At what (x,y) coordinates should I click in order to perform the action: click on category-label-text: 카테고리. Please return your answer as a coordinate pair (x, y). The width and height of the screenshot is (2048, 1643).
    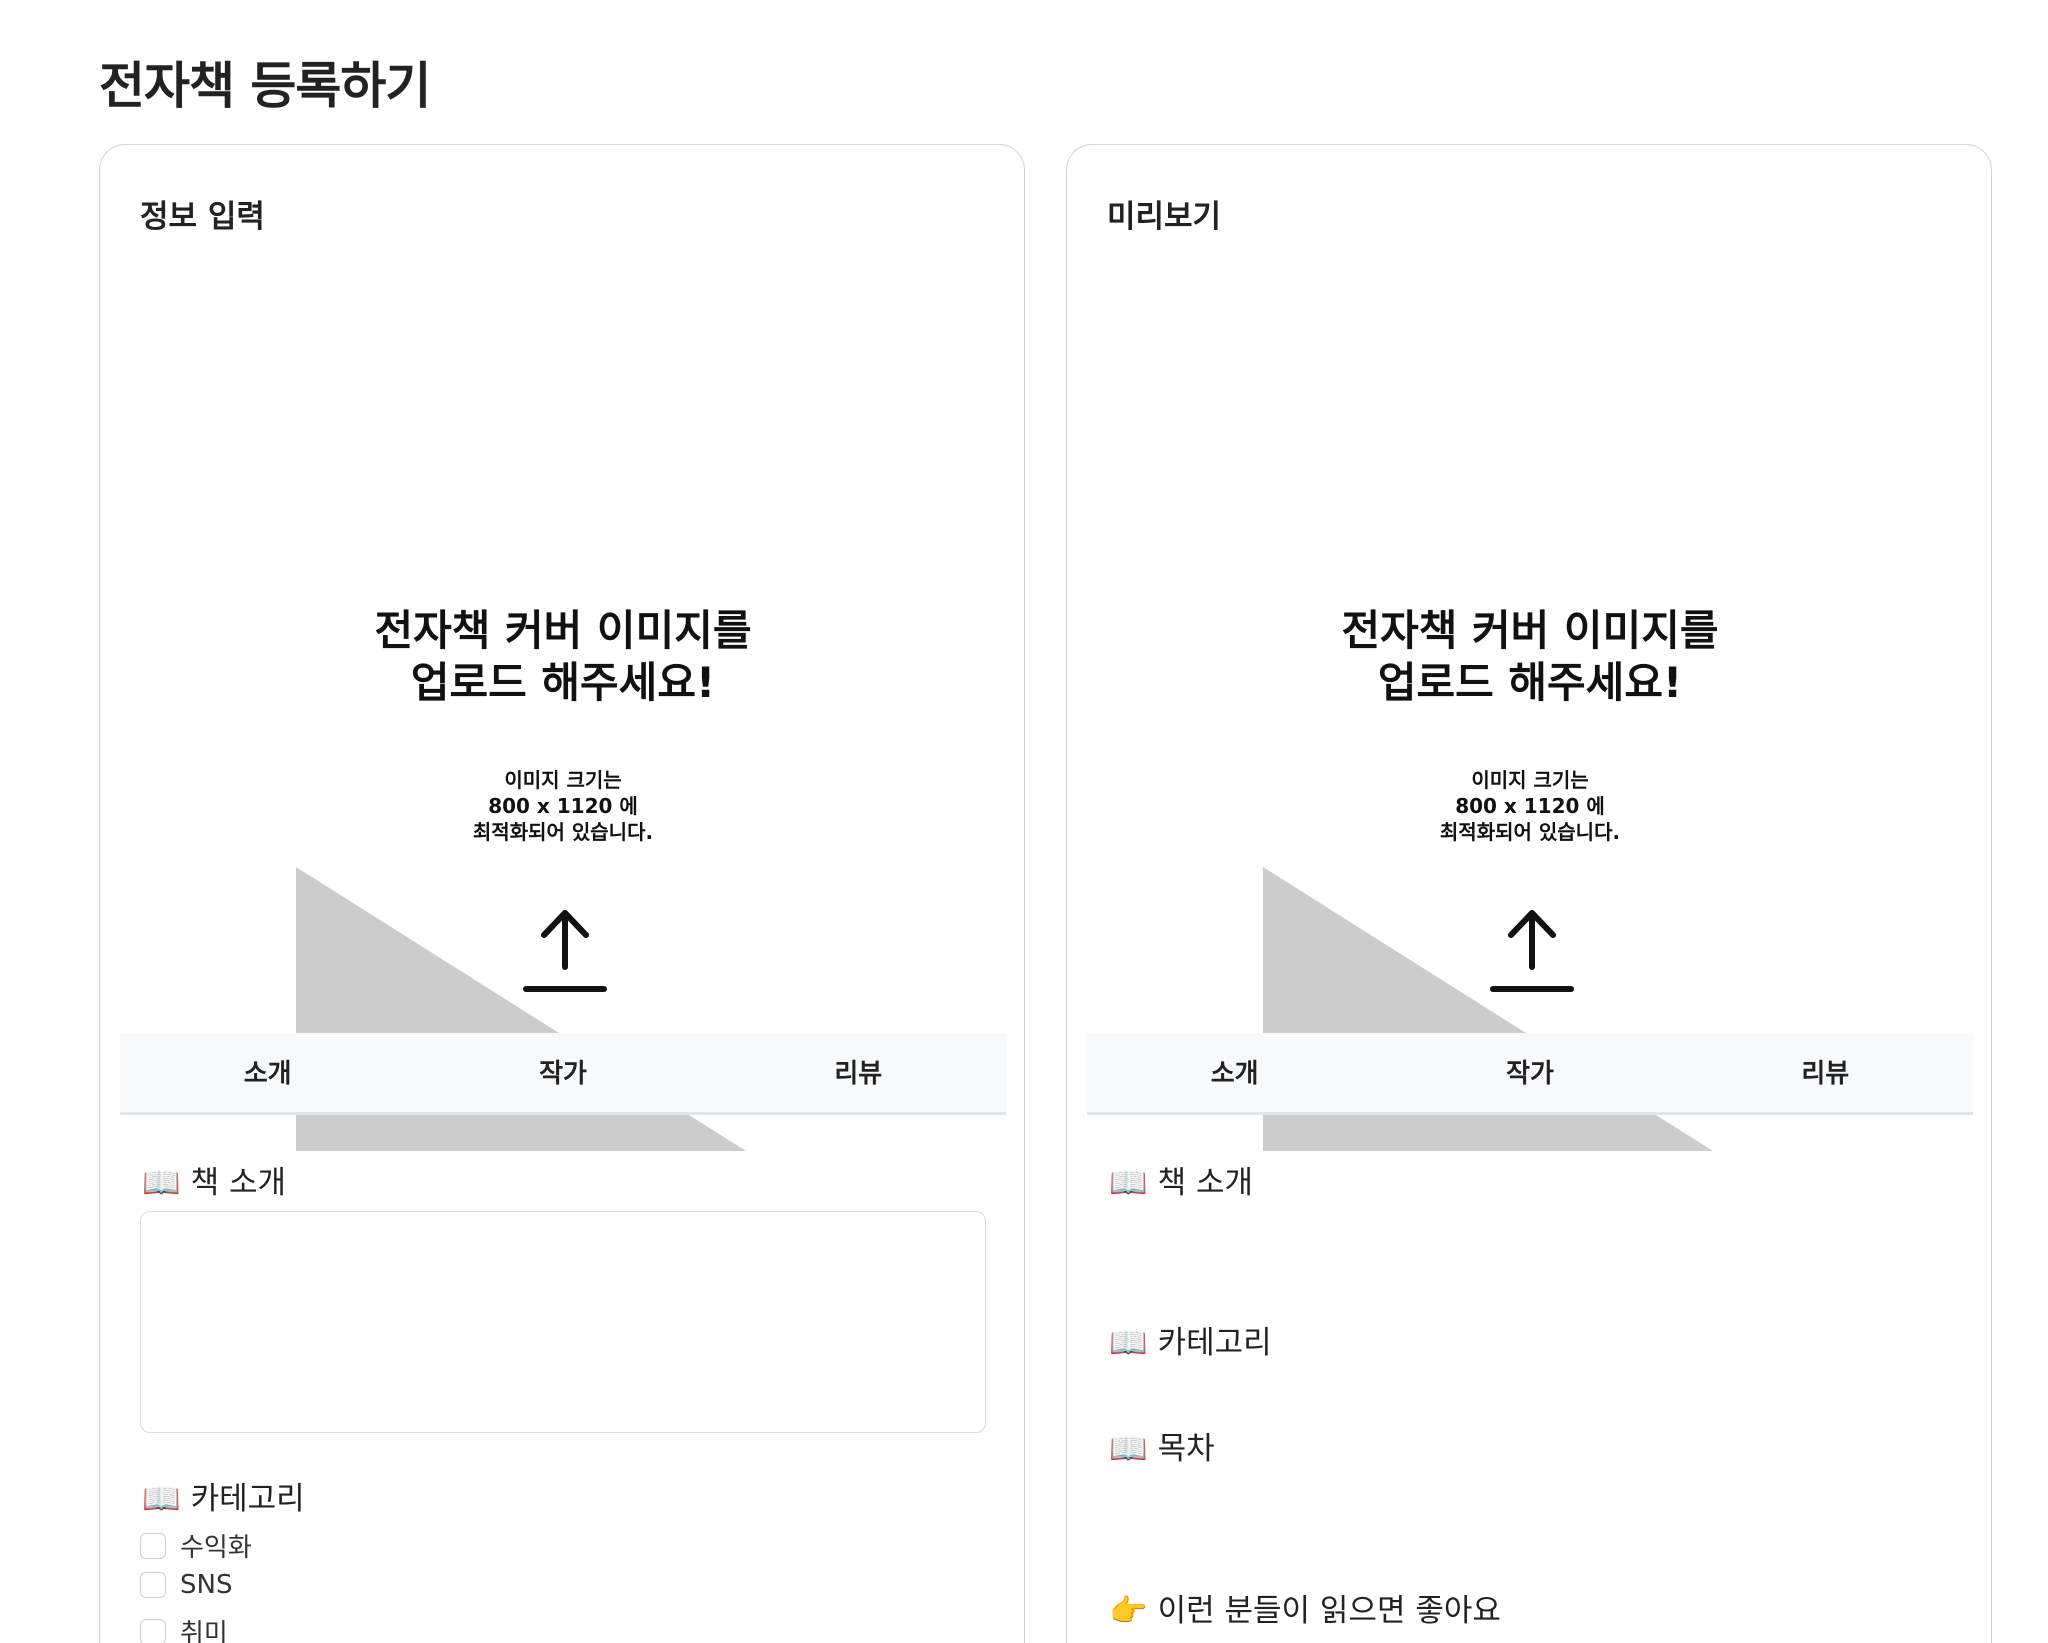
    Looking at the image, I should click on (247, 1499).